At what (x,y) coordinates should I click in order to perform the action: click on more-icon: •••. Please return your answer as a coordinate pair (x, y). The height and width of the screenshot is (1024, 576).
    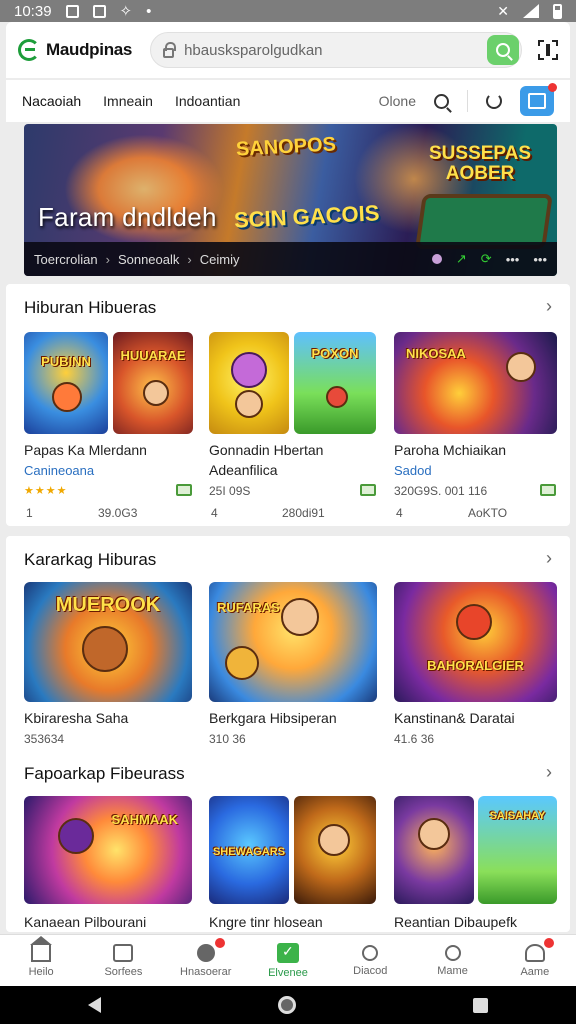
    Looking at the image, I should click on (513, 259).